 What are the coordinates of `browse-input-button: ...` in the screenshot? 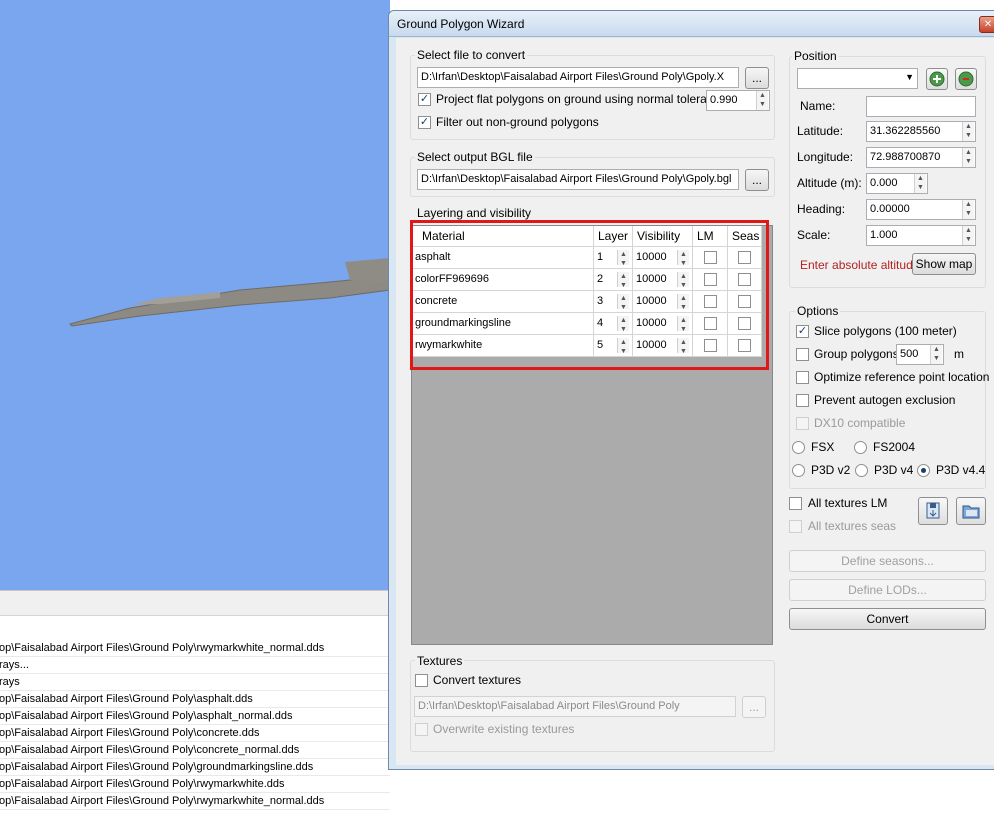 It's located at (757, 78).